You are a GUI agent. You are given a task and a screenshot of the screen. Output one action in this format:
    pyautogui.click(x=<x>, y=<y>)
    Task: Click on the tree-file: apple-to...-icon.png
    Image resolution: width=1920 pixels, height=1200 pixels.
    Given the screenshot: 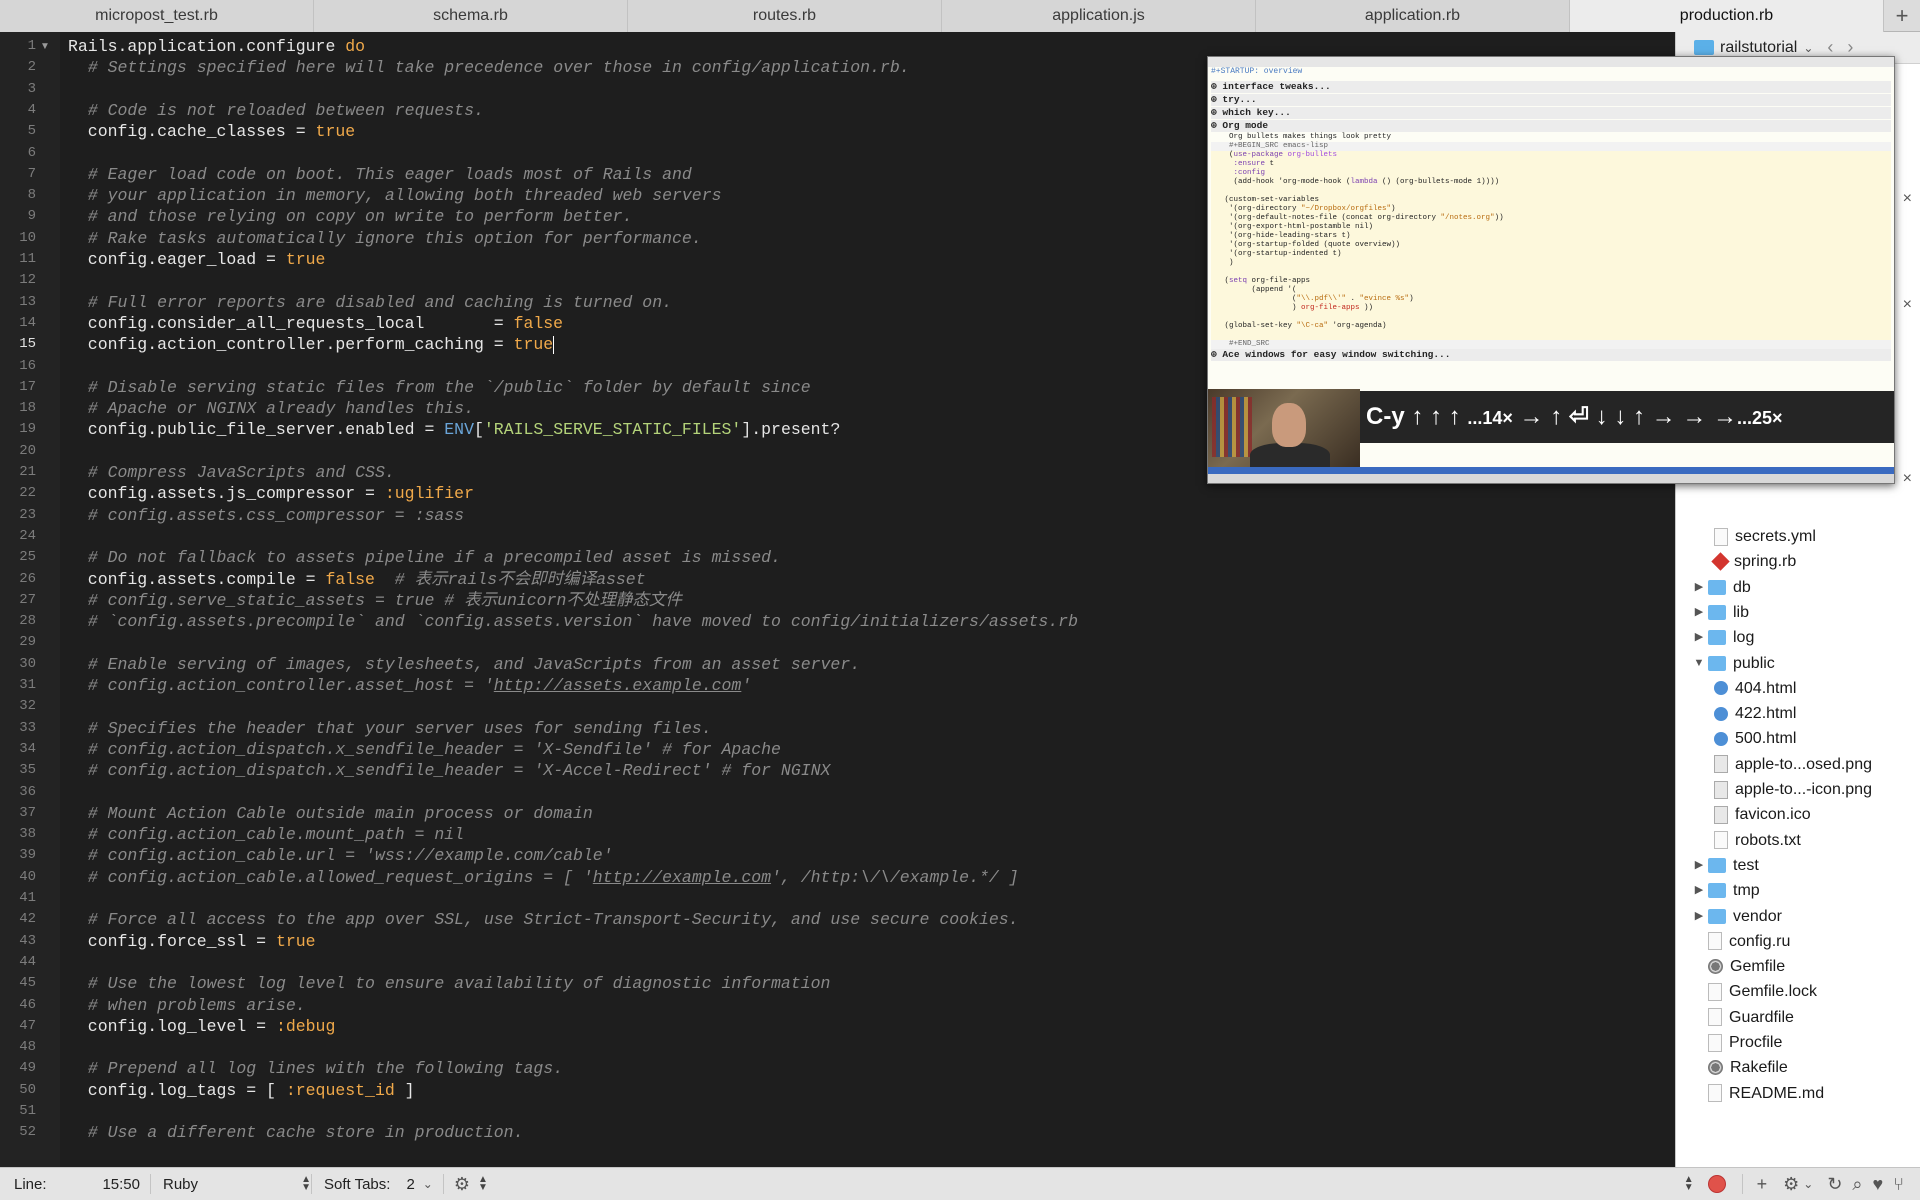 What is the action you would take?
    pyautogui.click(x=1793, y=789)
    